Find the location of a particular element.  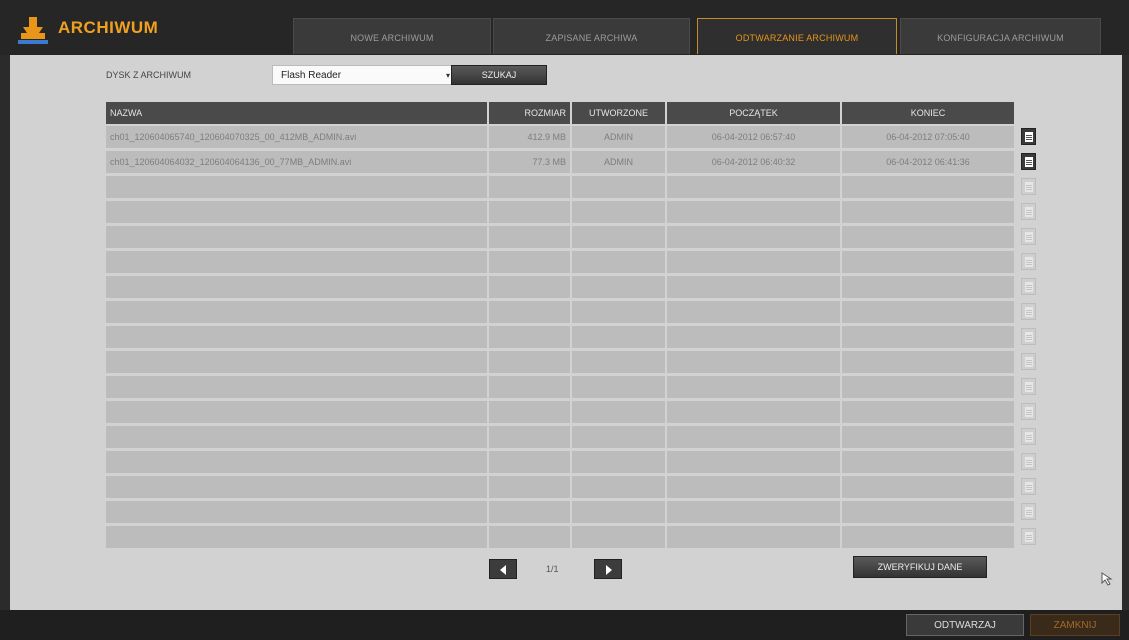

search-button: SZUKAJ is located at coordinates (499, 75).